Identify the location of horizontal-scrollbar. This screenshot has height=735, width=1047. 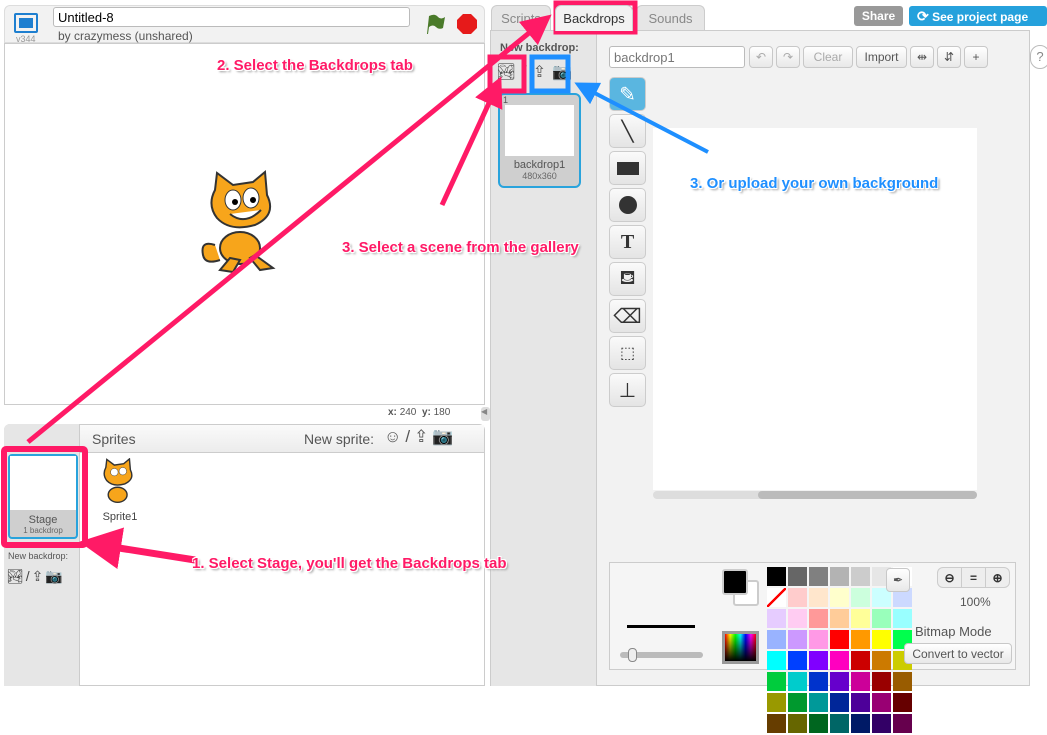
(815, 495).